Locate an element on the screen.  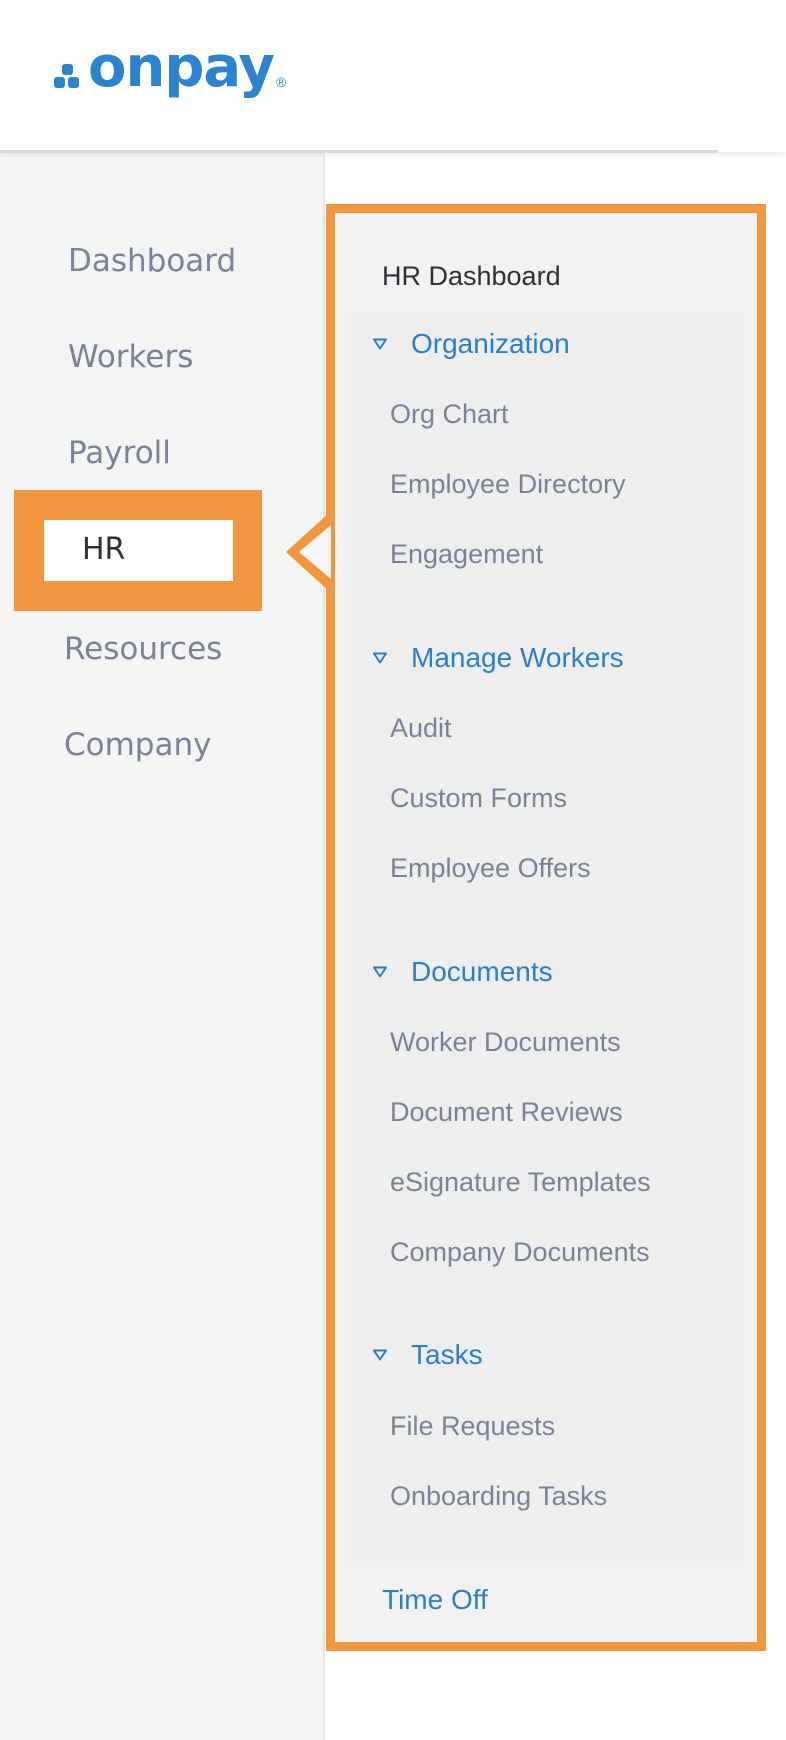
time-off-link: Time Off is located at coordinates (435, 1600).